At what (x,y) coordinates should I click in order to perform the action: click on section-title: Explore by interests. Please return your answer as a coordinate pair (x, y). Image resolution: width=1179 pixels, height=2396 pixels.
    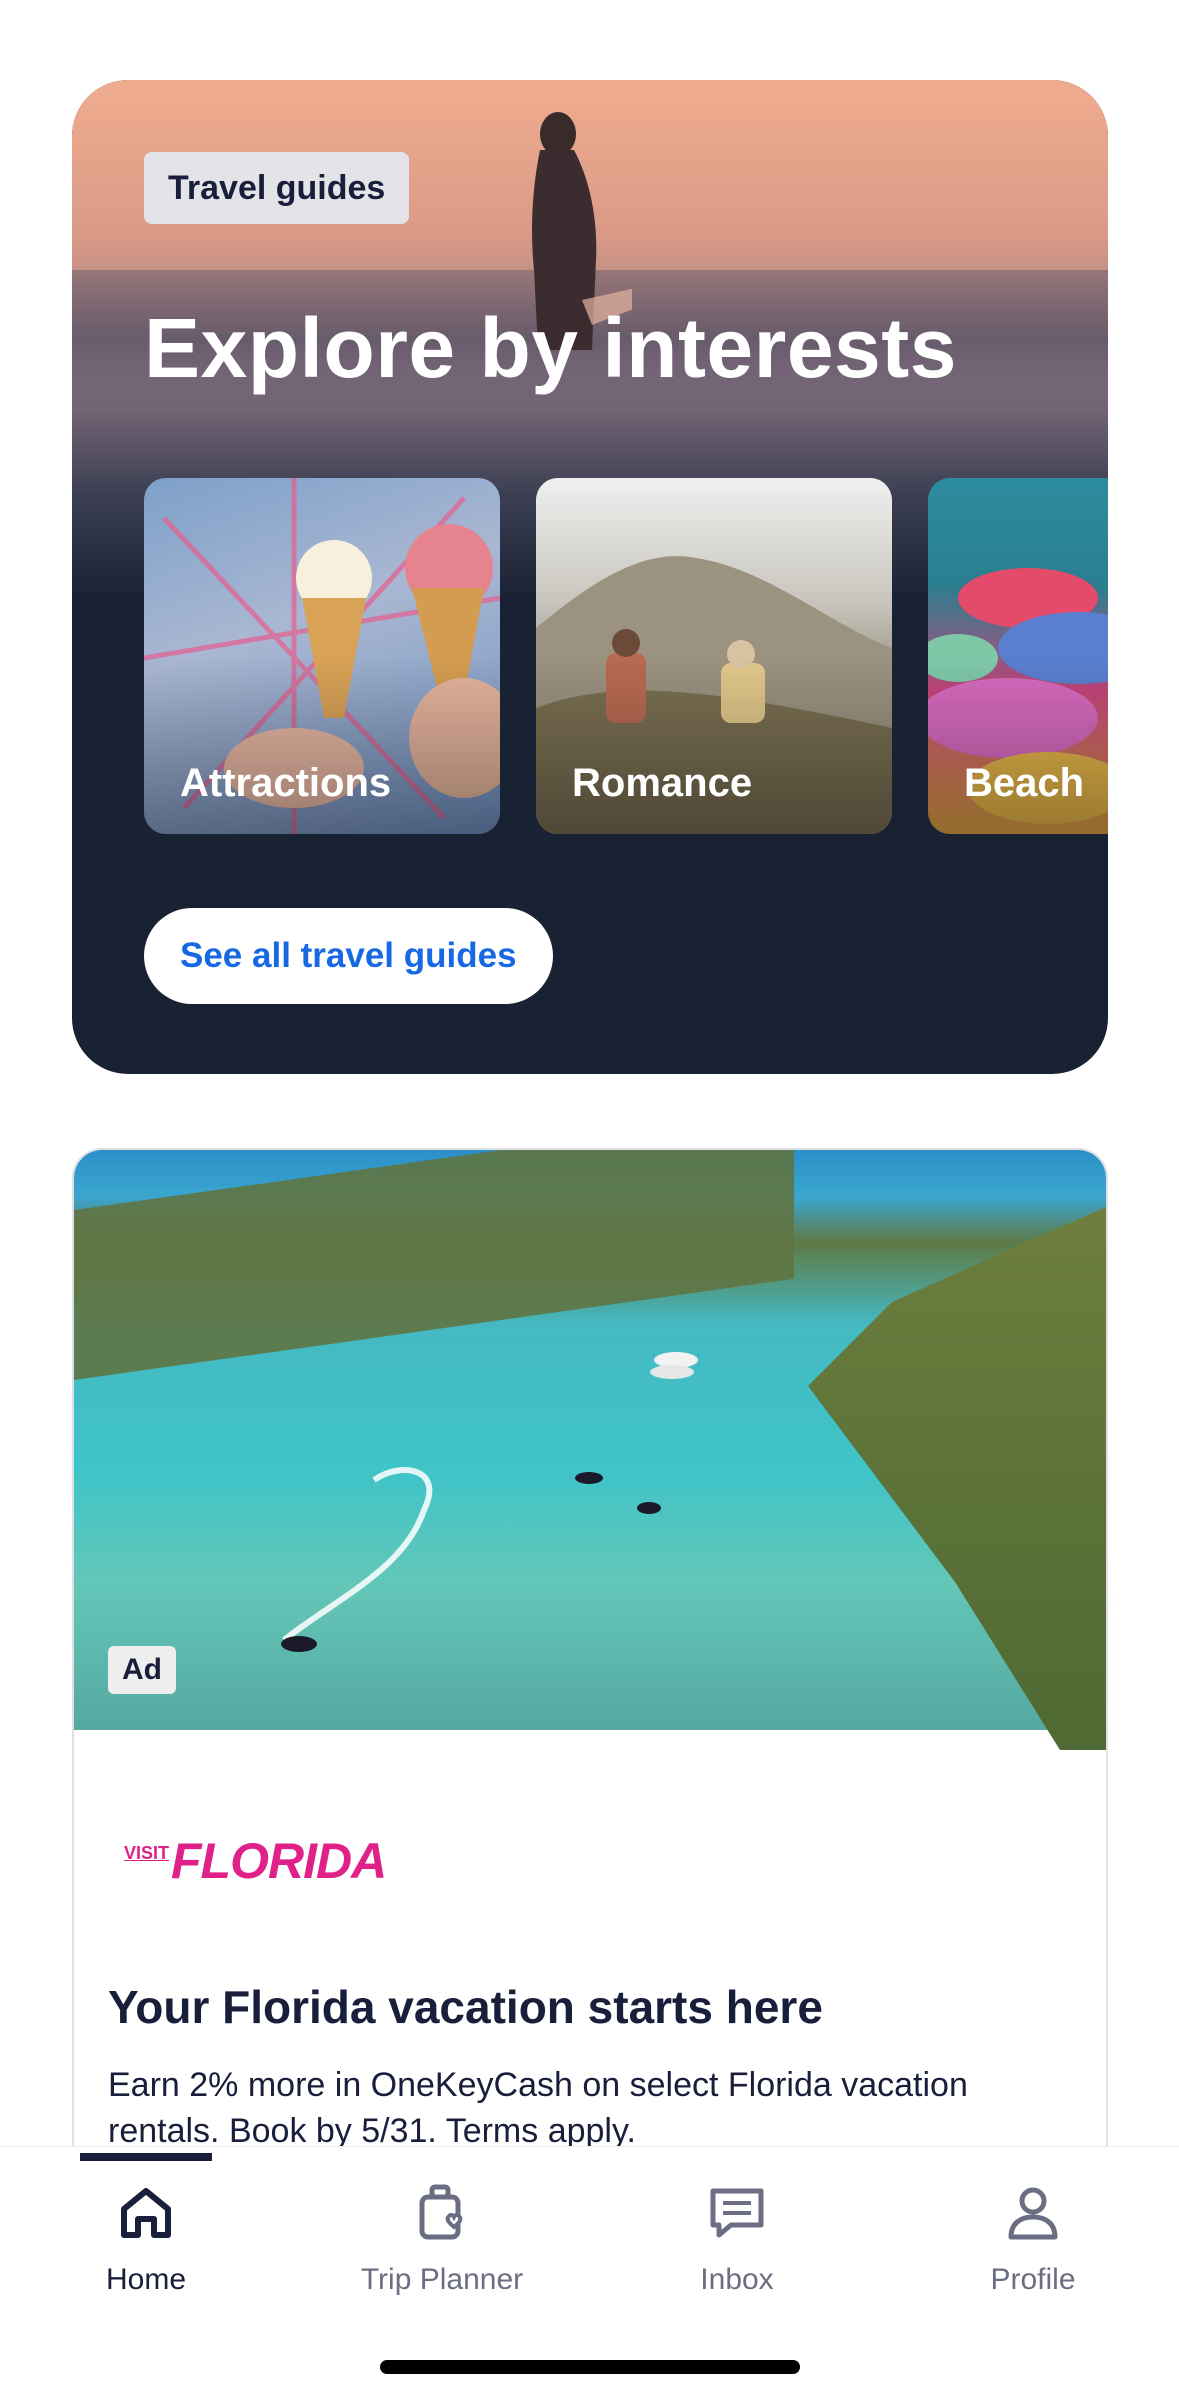
    Looking at the image, I should click on (550, 348).